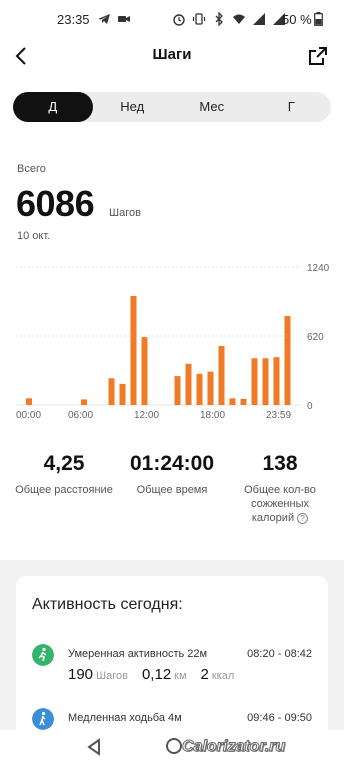 The width and height of the screenshot is (344, 768). What do you see at coordinates (180, 676) in the screenshot?
I see `activity-km-unit: км` at bounding box center [180, 676].